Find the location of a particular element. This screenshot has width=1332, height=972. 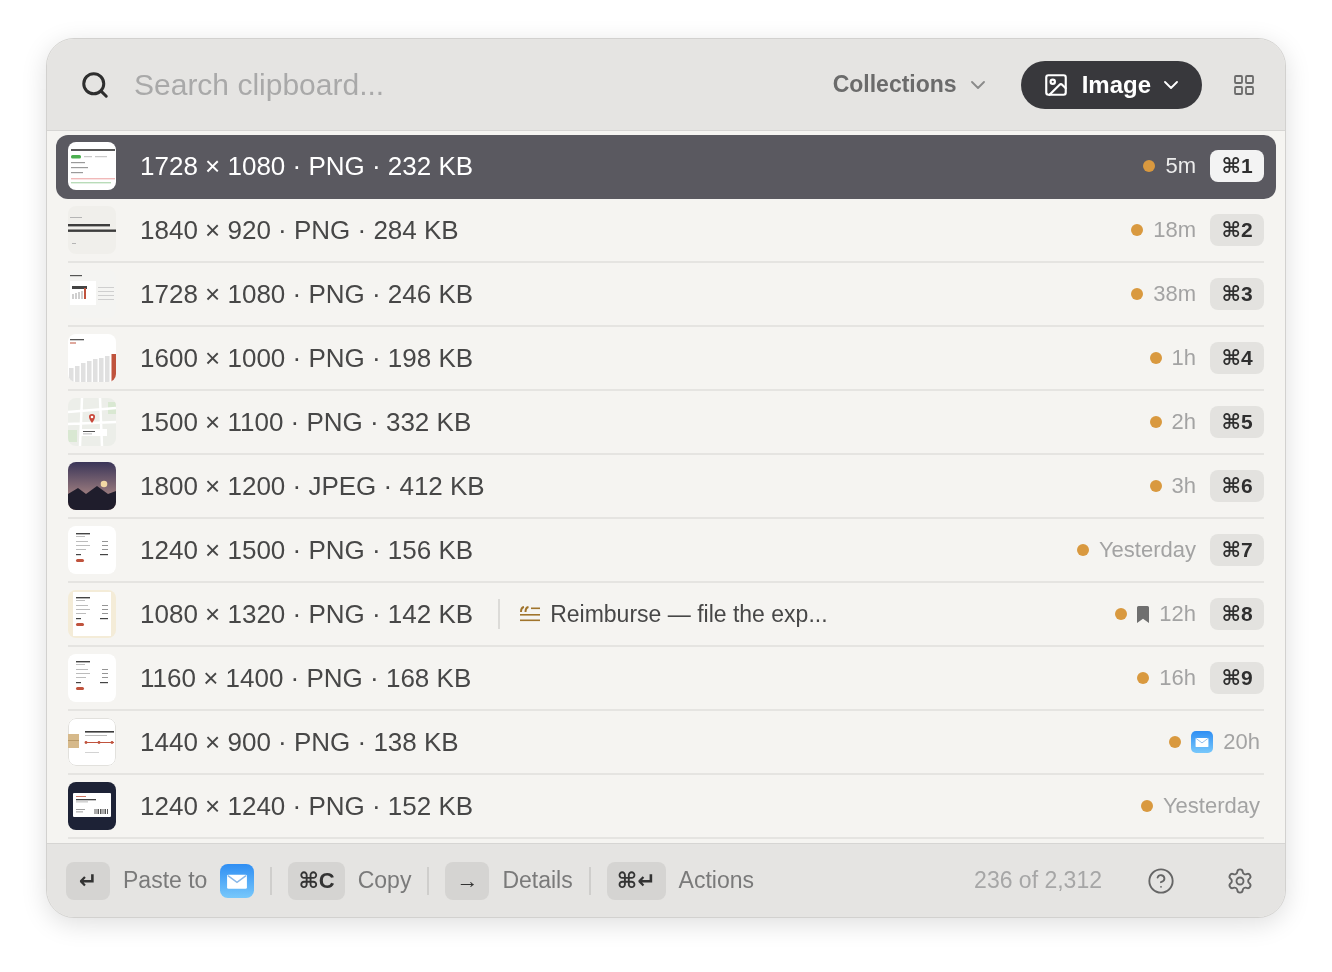

list-row: 1728 × 1080 · PNG · 246 KB 38m ⌘3 is located at coordinates (666, 295).